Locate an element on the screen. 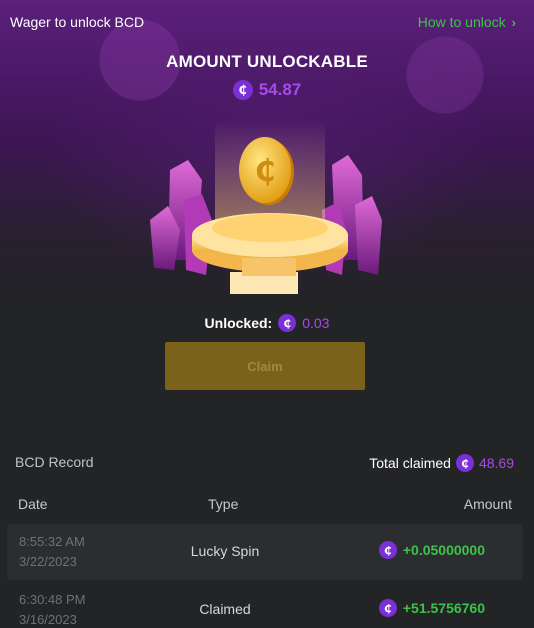 This screenshot has width=534, height=628. how-to-unlock-label: How to unlock is located at coordinates (461, 22).